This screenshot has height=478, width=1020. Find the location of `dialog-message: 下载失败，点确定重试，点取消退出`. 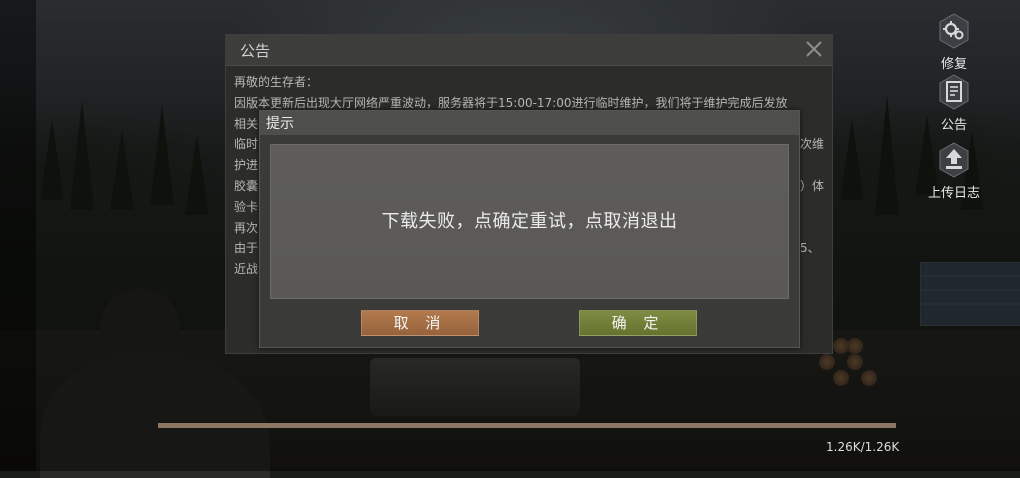

dialog-message: 下载失败，点确定重试，点取消退出 is located at coordinates (529, 221).